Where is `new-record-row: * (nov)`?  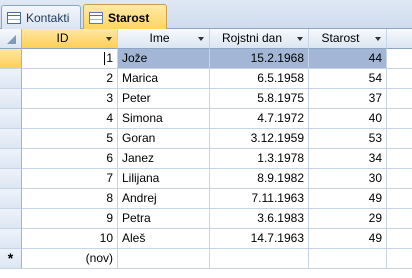
new-record-row: * (nov) is located at coordinates (206, 259).